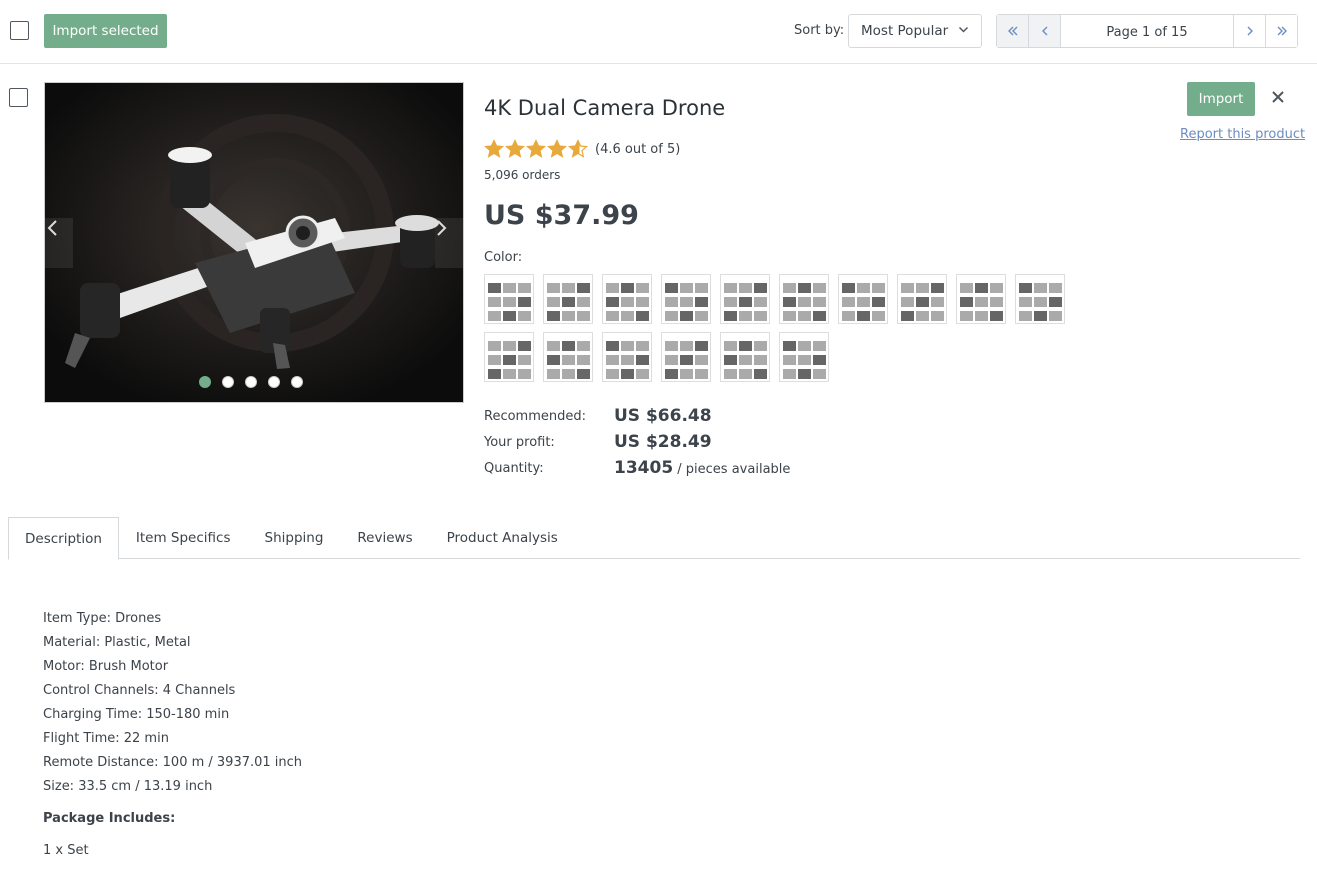  I want to click on package-heading: Package Includes:, so click(109, 818).